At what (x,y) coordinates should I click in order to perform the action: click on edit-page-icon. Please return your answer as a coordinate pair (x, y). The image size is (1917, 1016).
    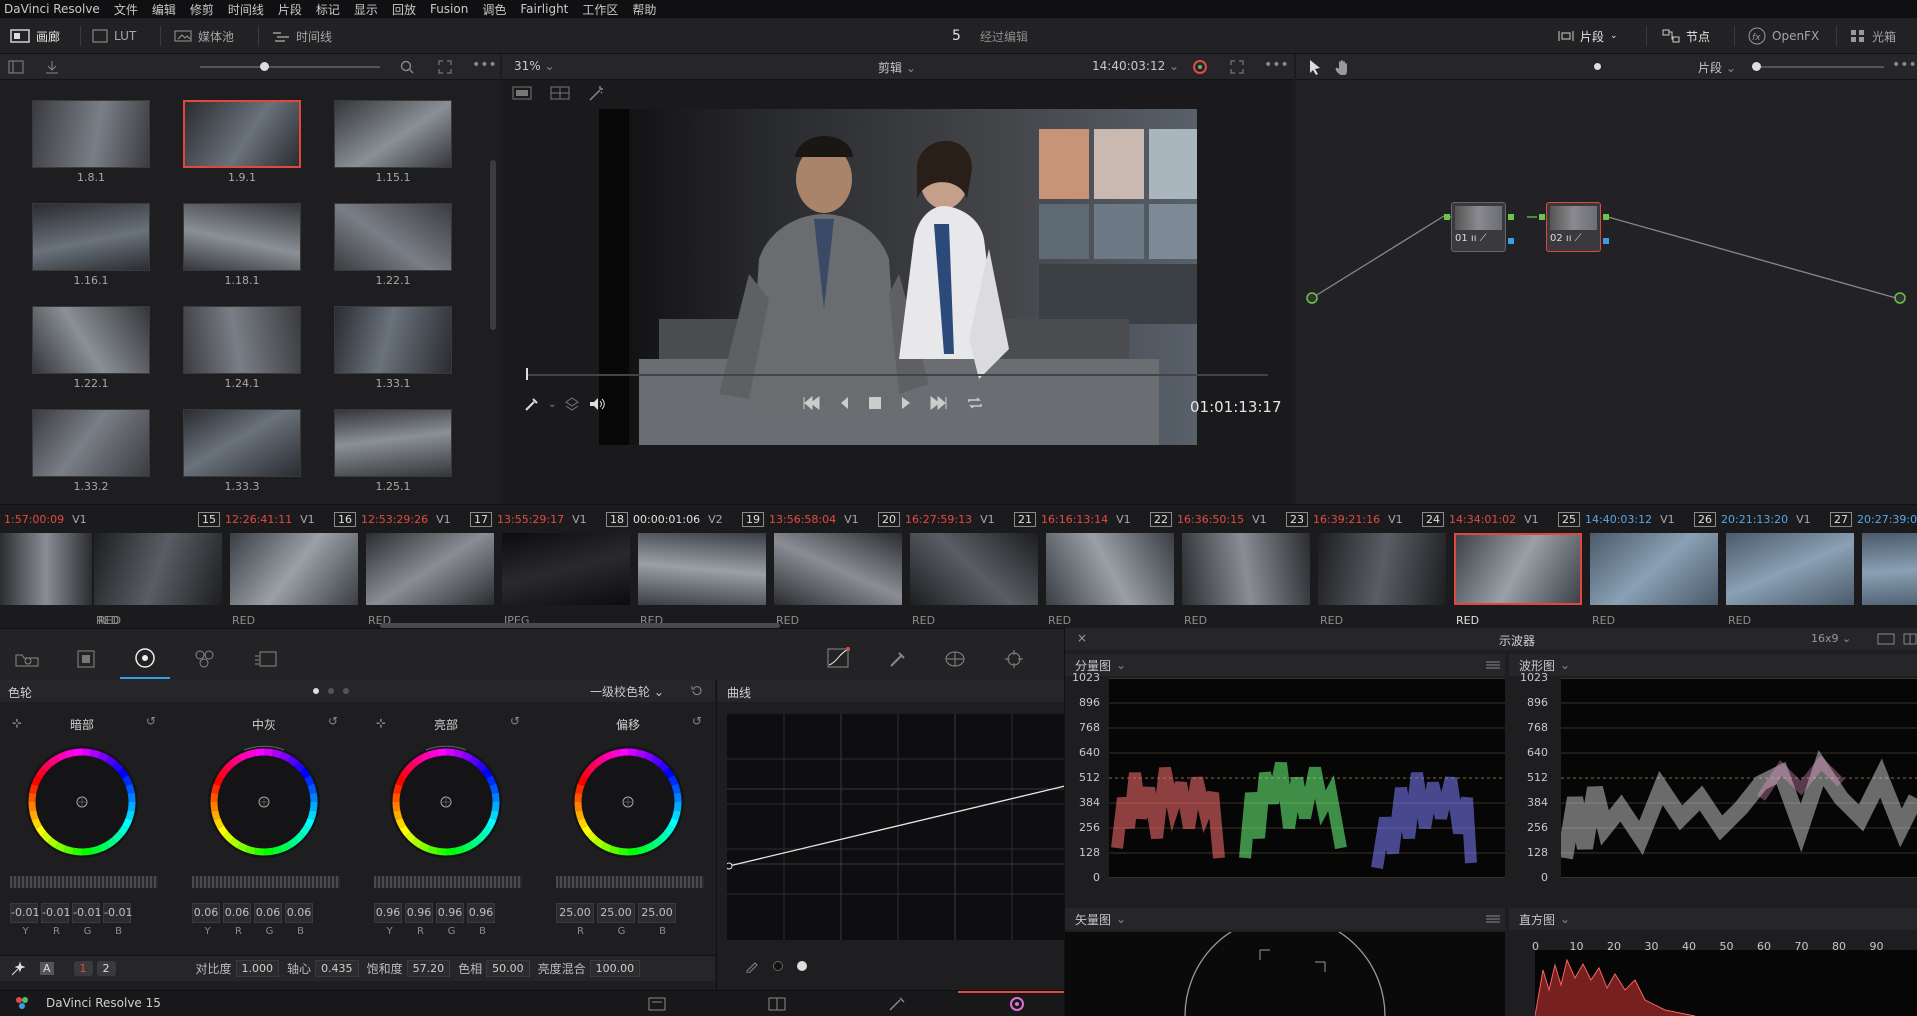
    Looking at the image, I should click on (777, 1004).